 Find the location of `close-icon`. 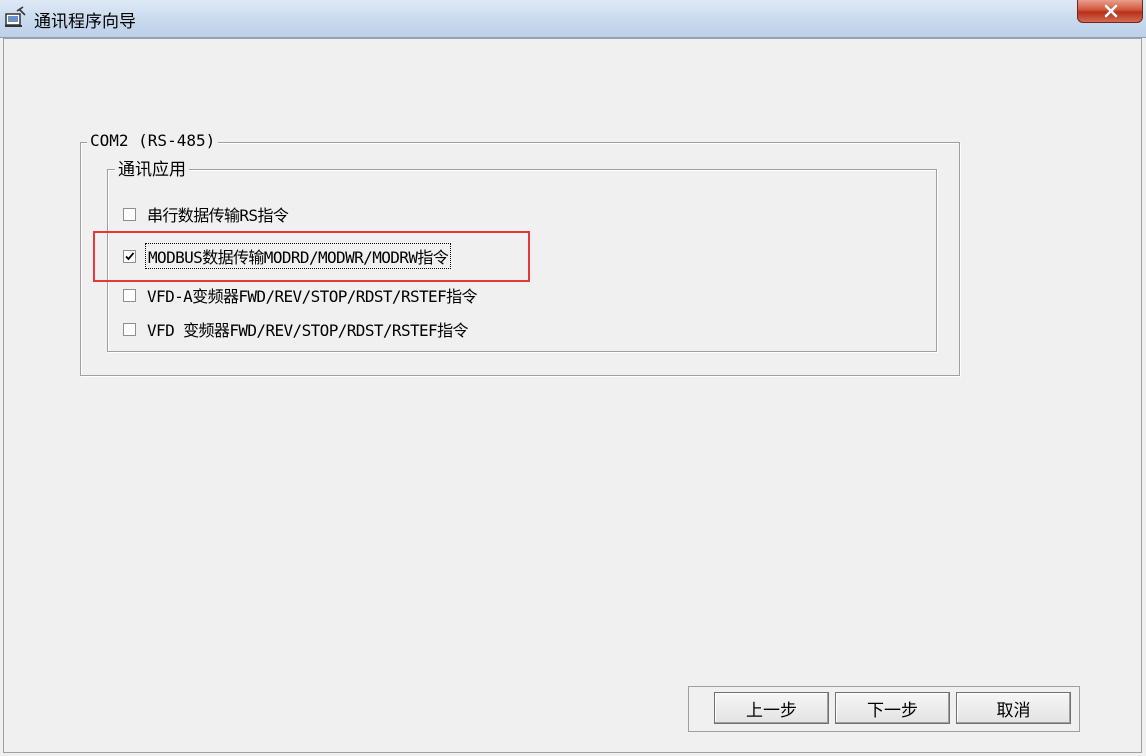

close-icon is located at coordinates (1111, 11).